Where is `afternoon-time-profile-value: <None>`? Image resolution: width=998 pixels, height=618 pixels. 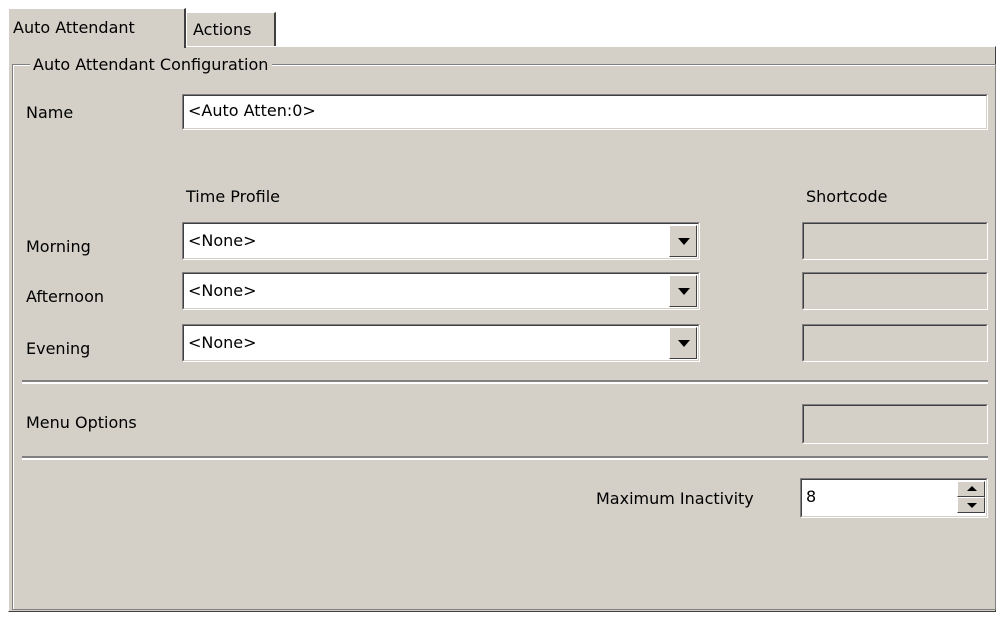 afternoon-time-profile-value: <None> is located at coordinates (222, 290).